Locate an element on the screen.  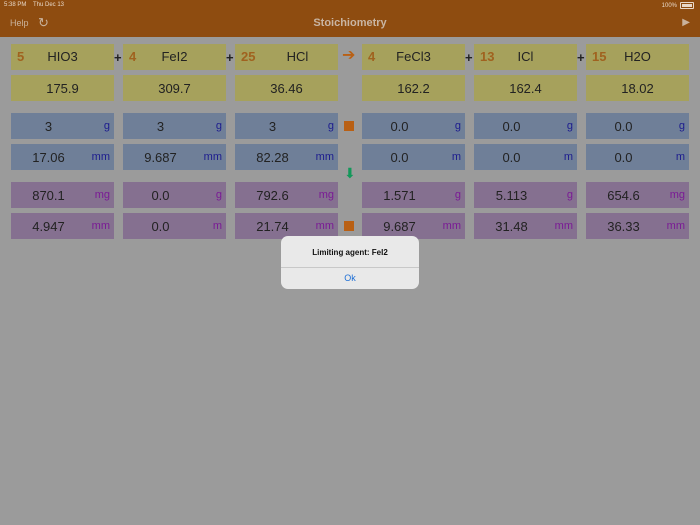
limiting-agent-alert: Limiting agent: FeI2 Ok is located at coordinates (350, 262).